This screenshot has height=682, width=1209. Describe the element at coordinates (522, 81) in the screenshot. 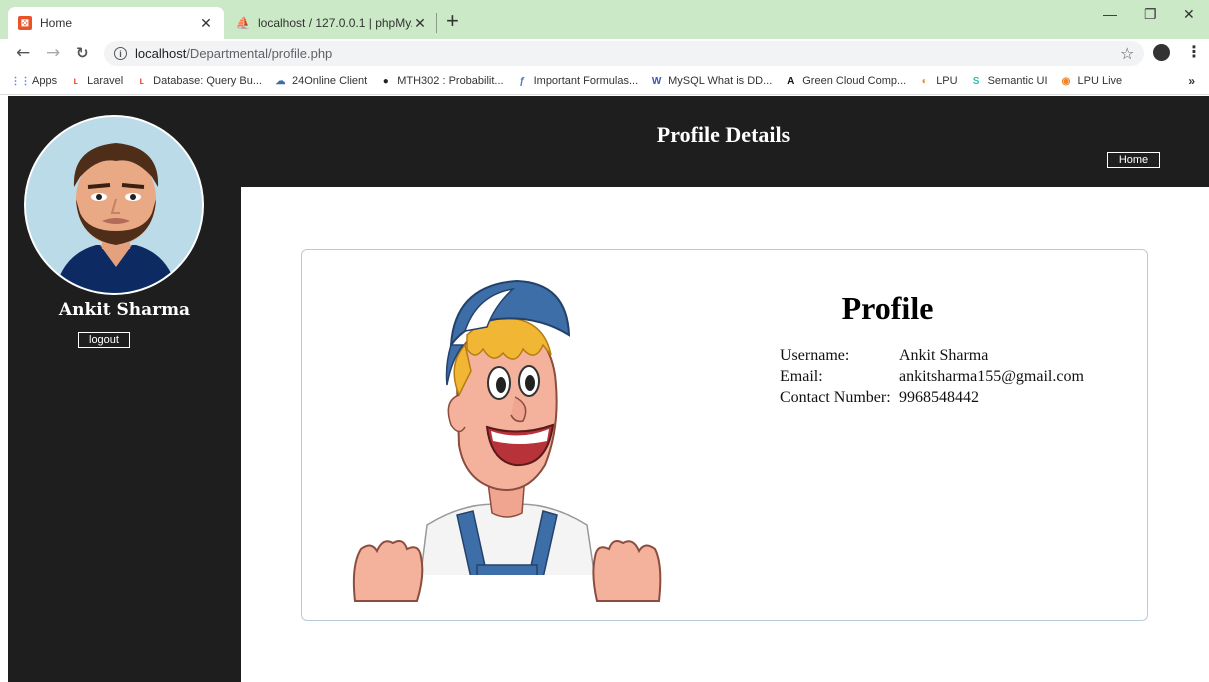

I see `formula-icon: ƒ` at that location.